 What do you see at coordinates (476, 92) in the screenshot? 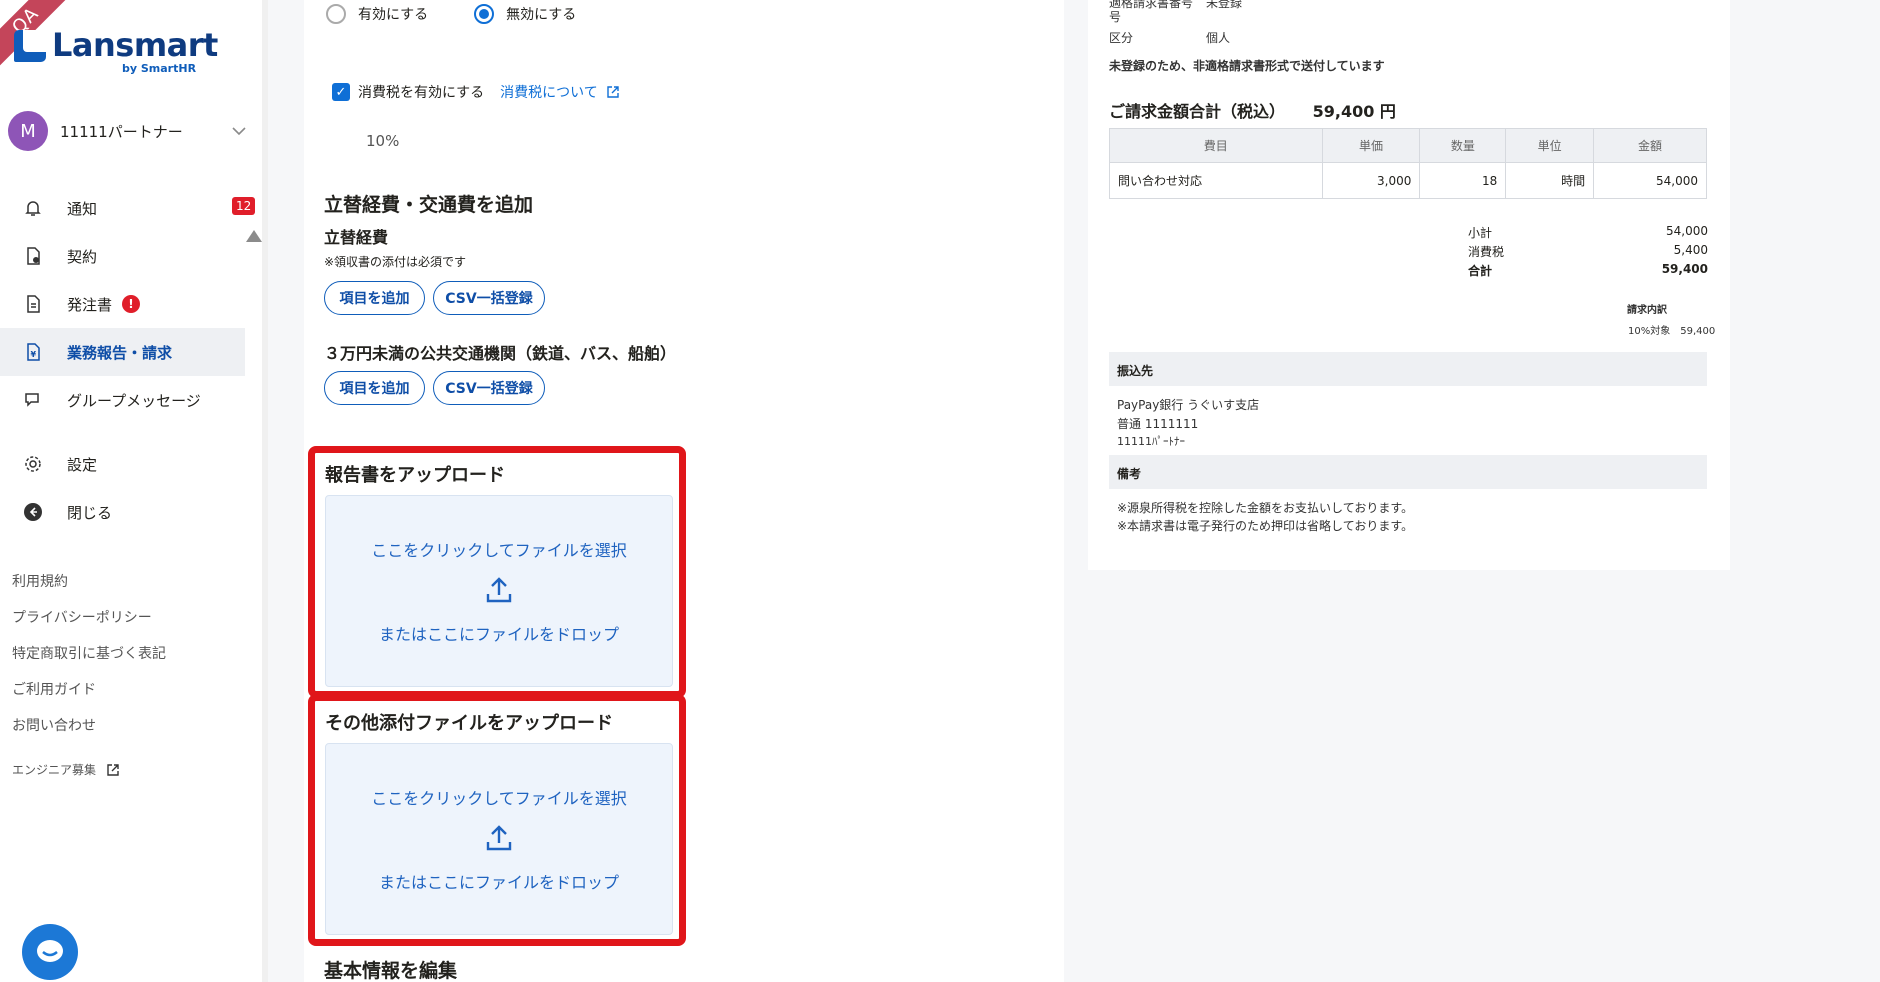
I see `tax-checkbox-row: ✓ 消費税を有効にする 消費税について` at bounding box center [476, 92].